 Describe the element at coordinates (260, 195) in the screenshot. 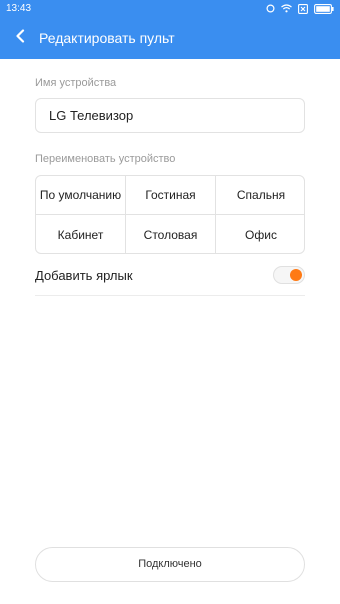

I see `rename-option-bedroom: Спальня` at that location.